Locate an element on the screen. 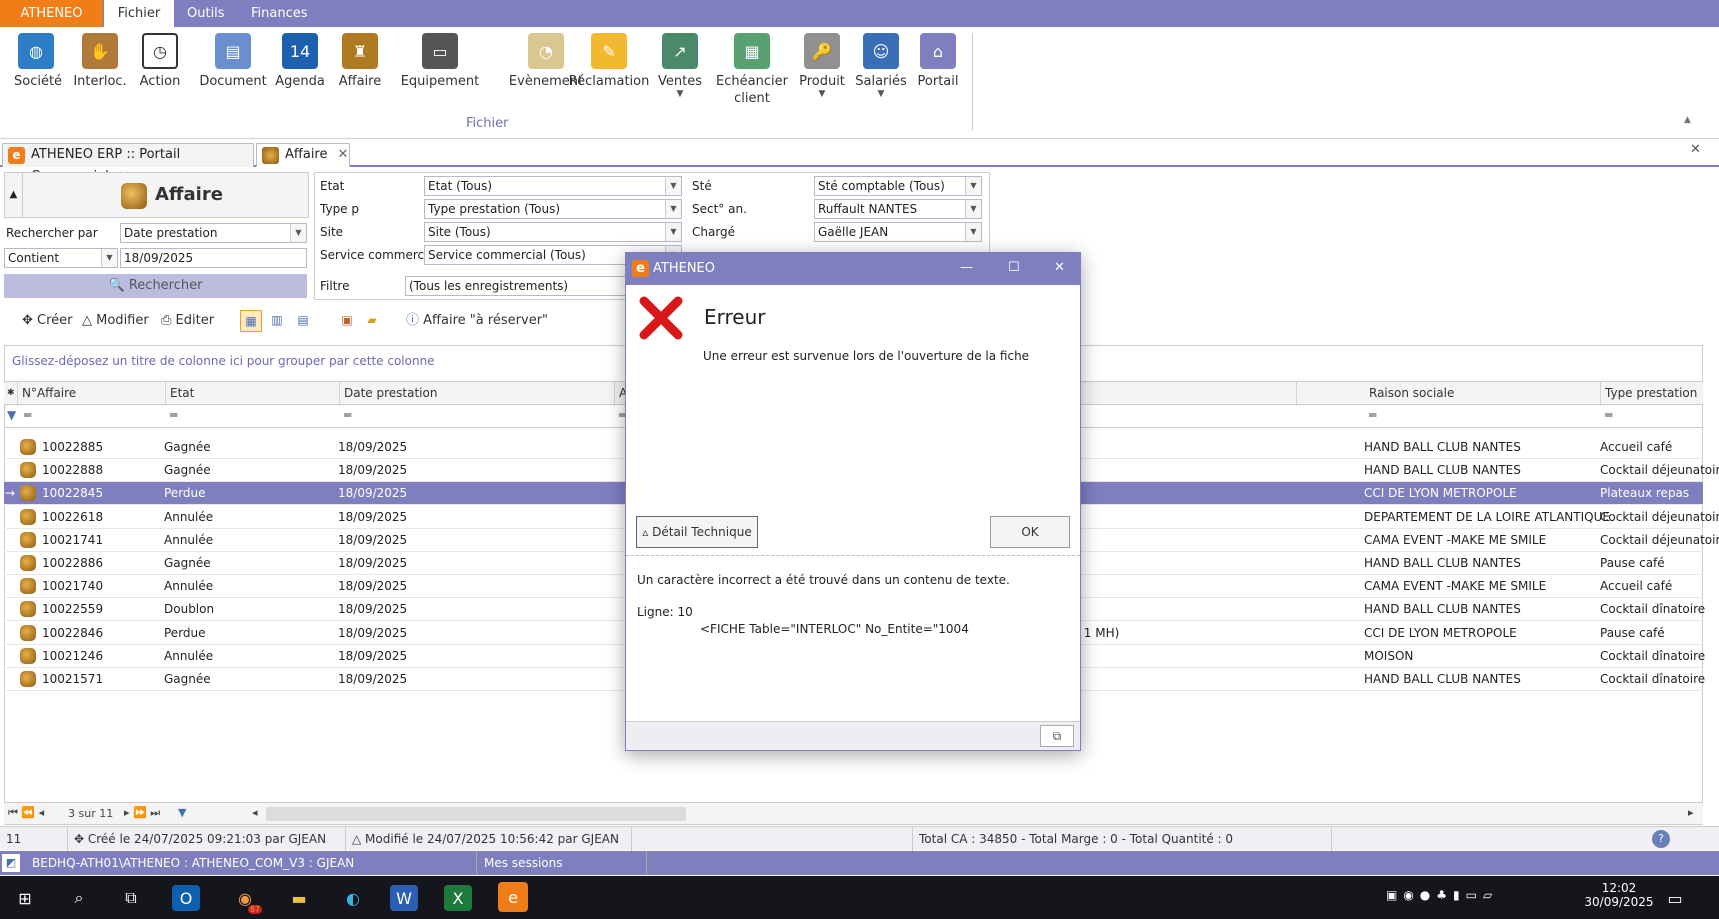 This screenshot has height=919, width=1719. charge-select: Gaëlle JEAN ▼ is located at coordinates (898, 232).